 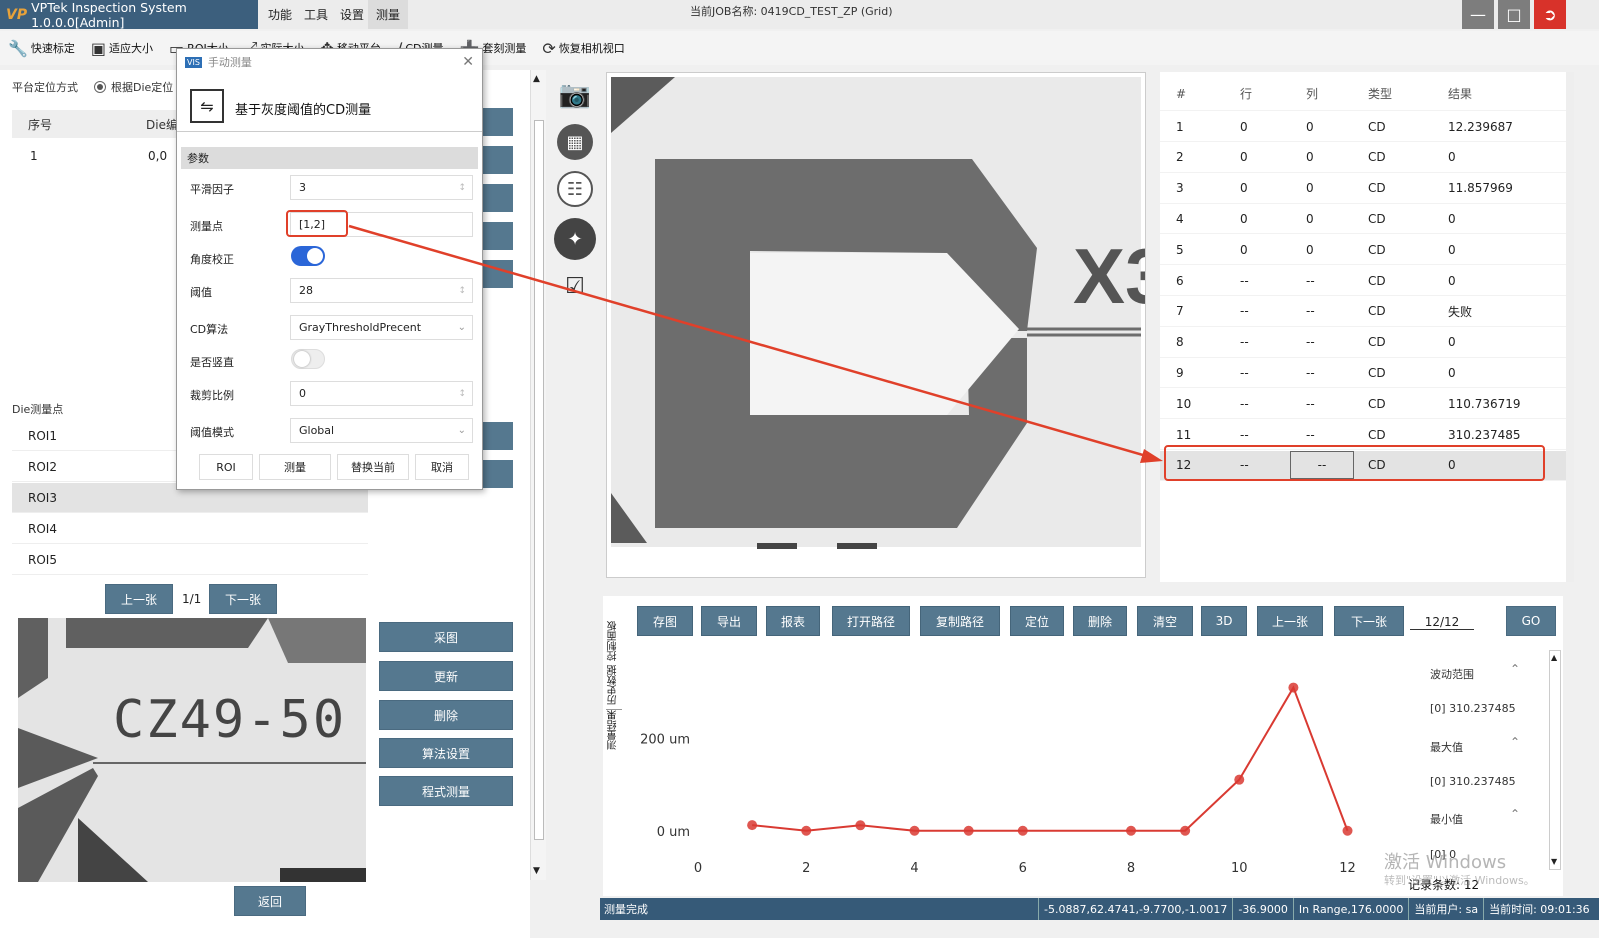 What do you see at coordinates (1363, 219) in the screenshot?
I see `table-row: 4 0 0 CD 0` at bounding box center [1363, 219].